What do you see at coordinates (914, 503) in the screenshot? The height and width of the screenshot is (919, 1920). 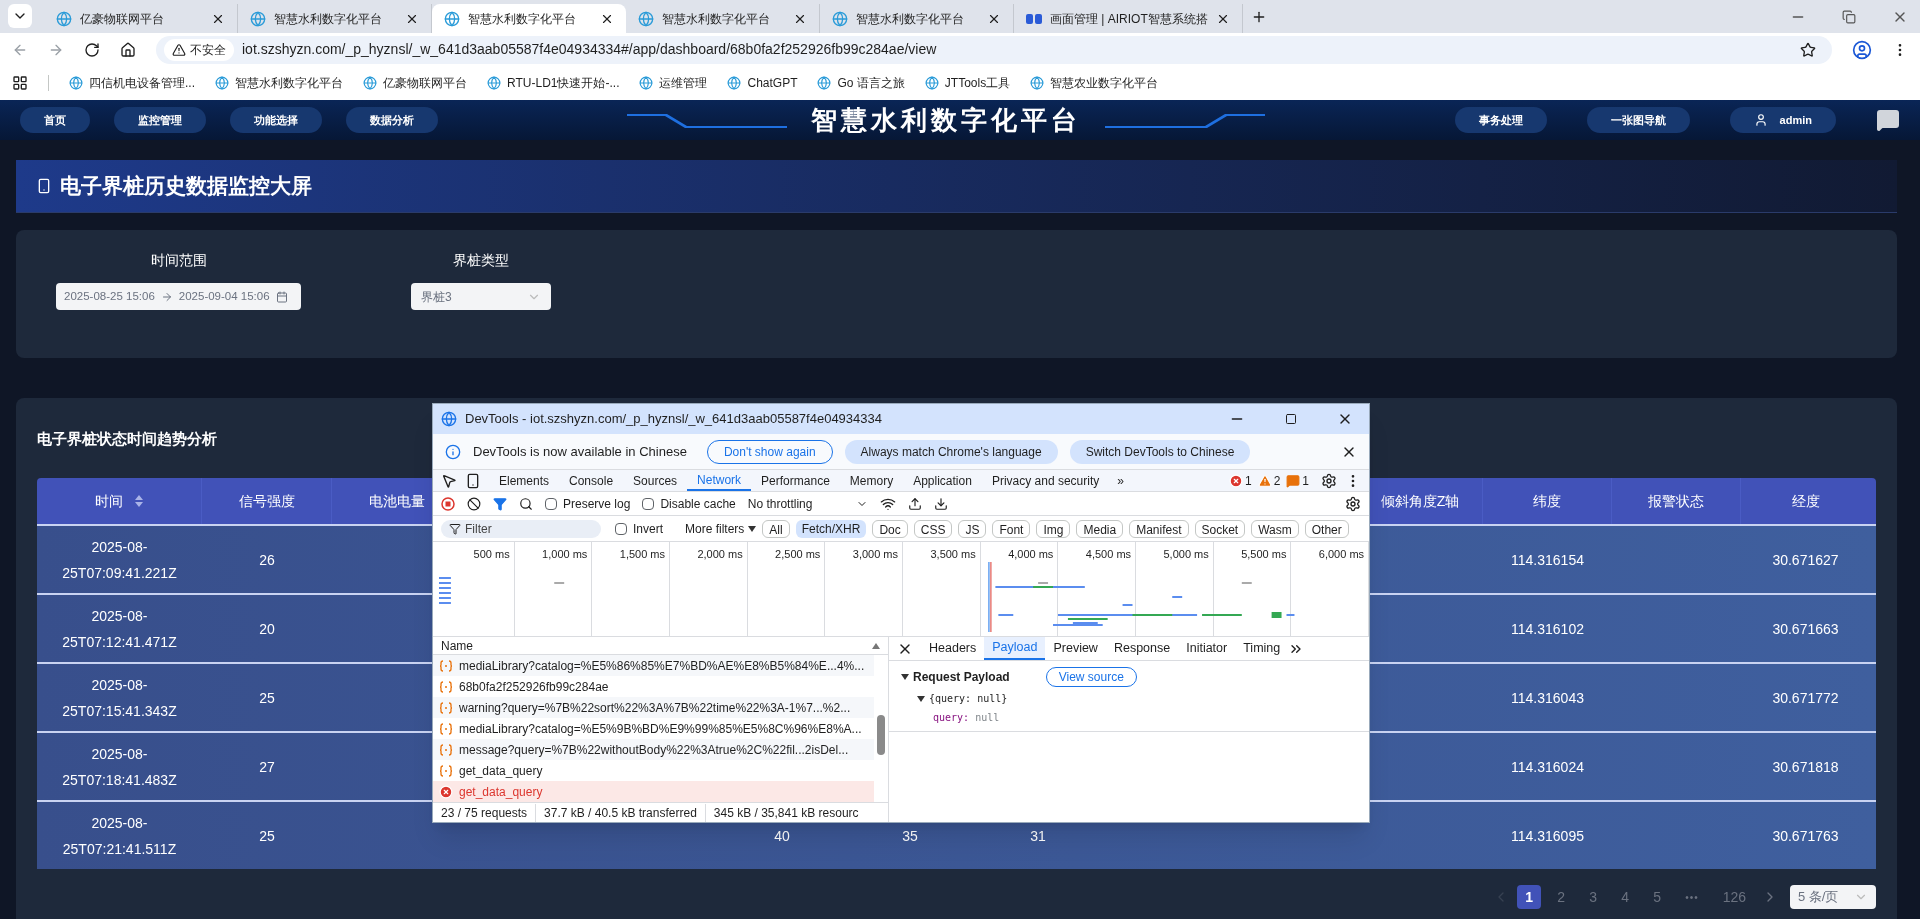 I see `import-icon` at bounding box center [914, 503].